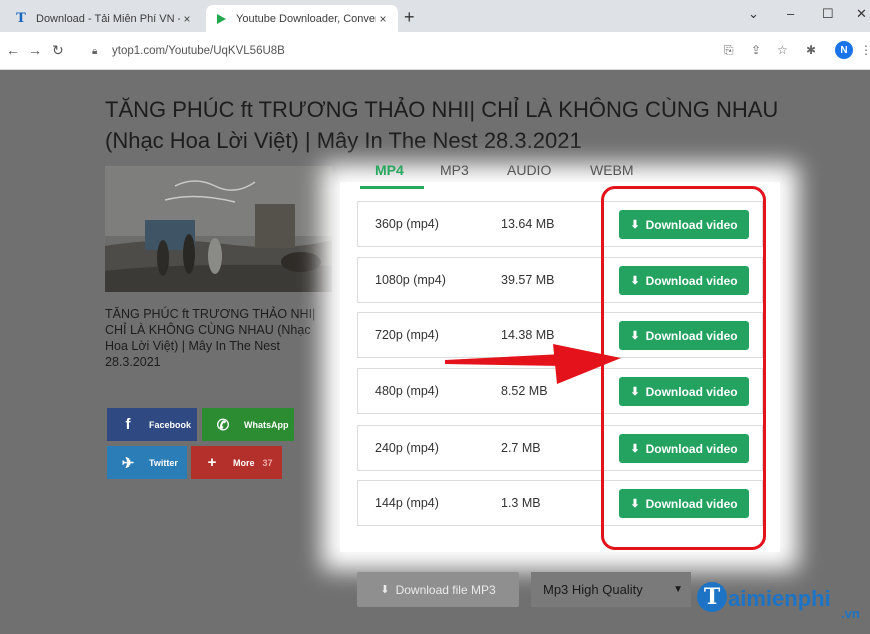 The width and height of the screenshot is (870, 634). I want to click on twitter-bird-icon: ✈, so click(128, 463).